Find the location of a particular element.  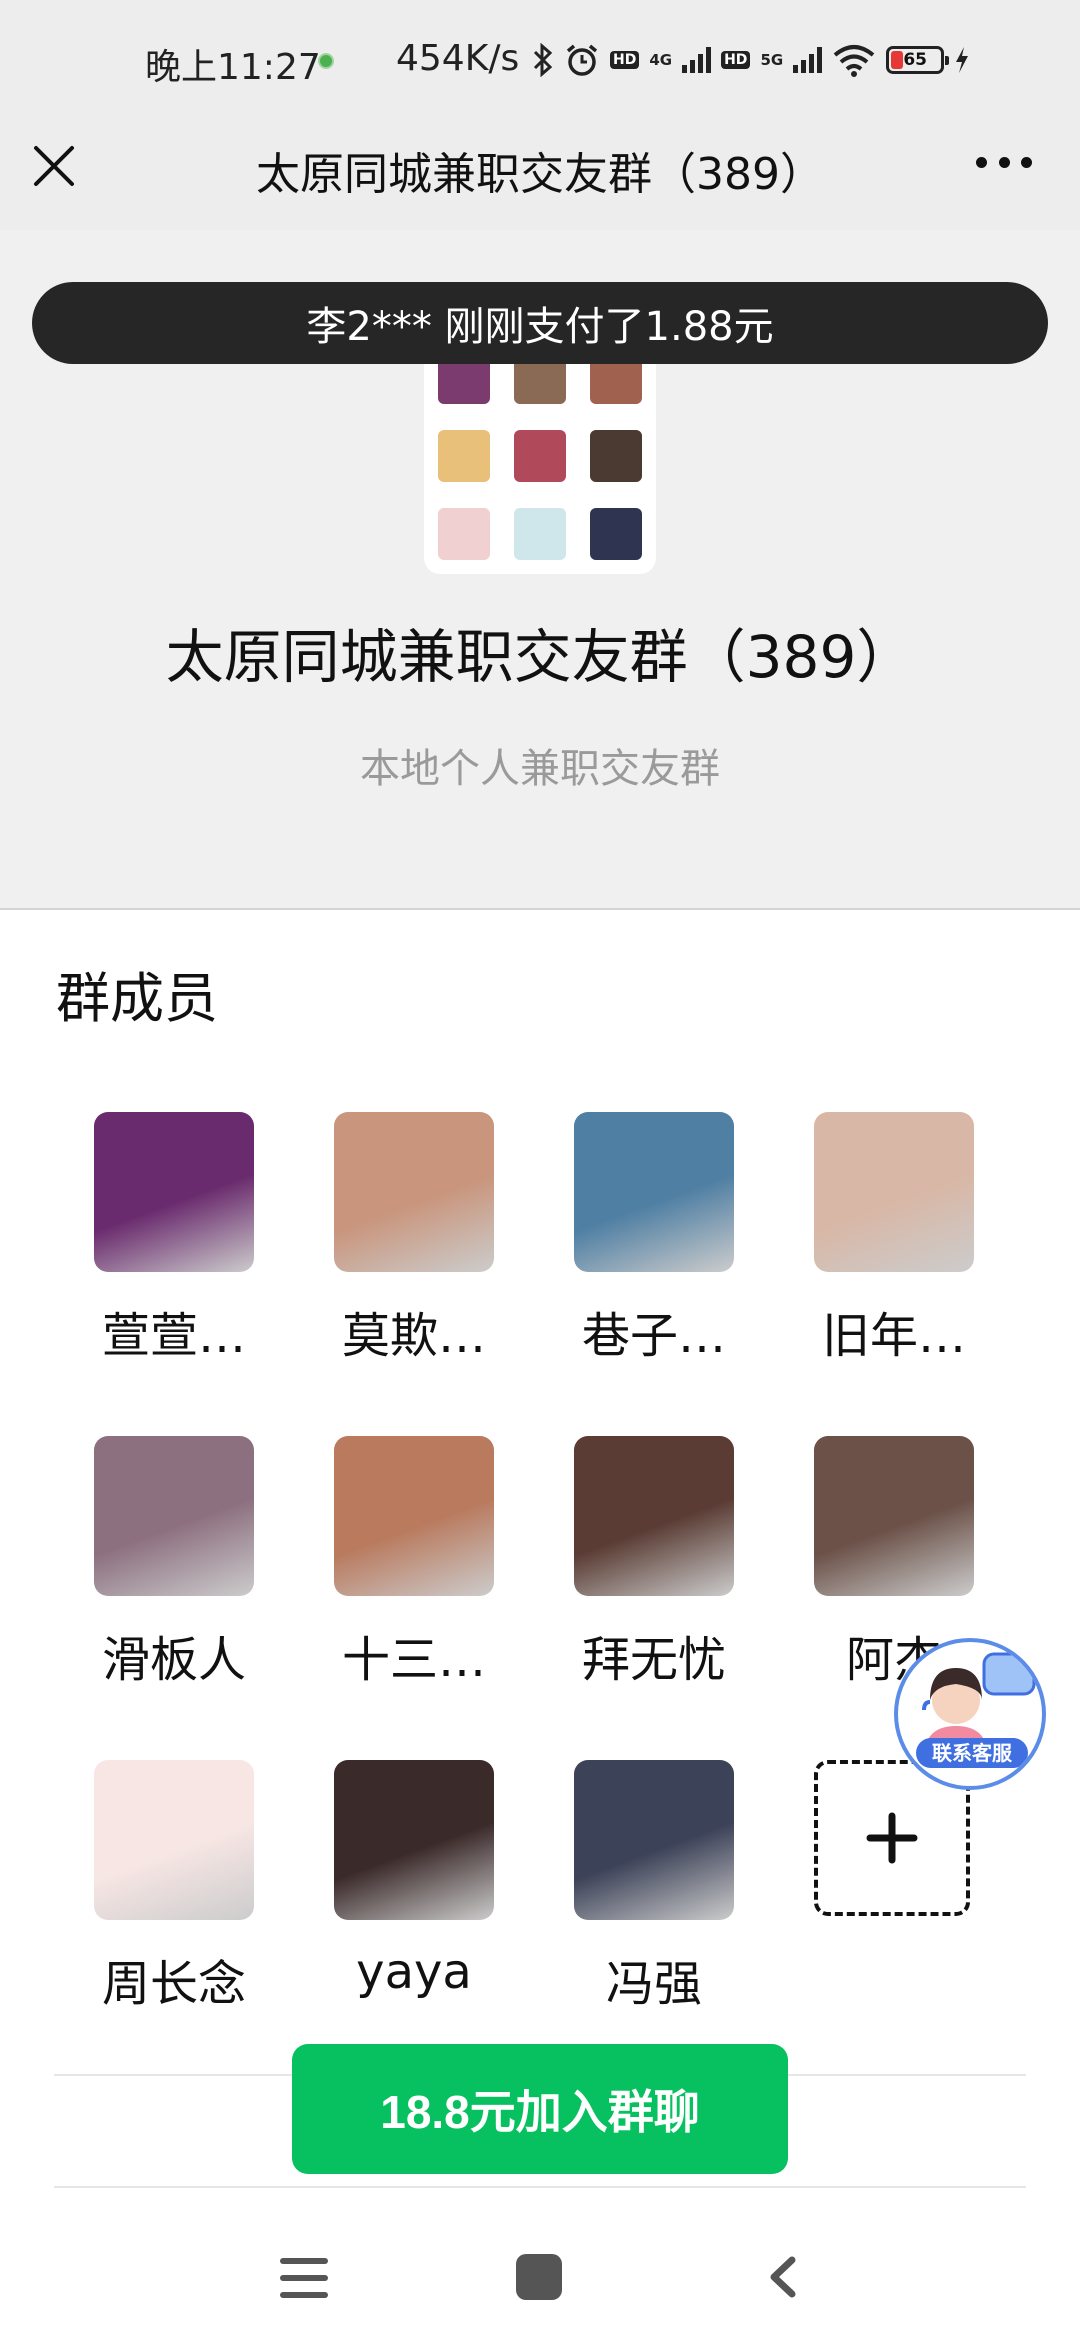

status-icons: HD 4G HD 5G 65 is located at coordinates (751, 60).